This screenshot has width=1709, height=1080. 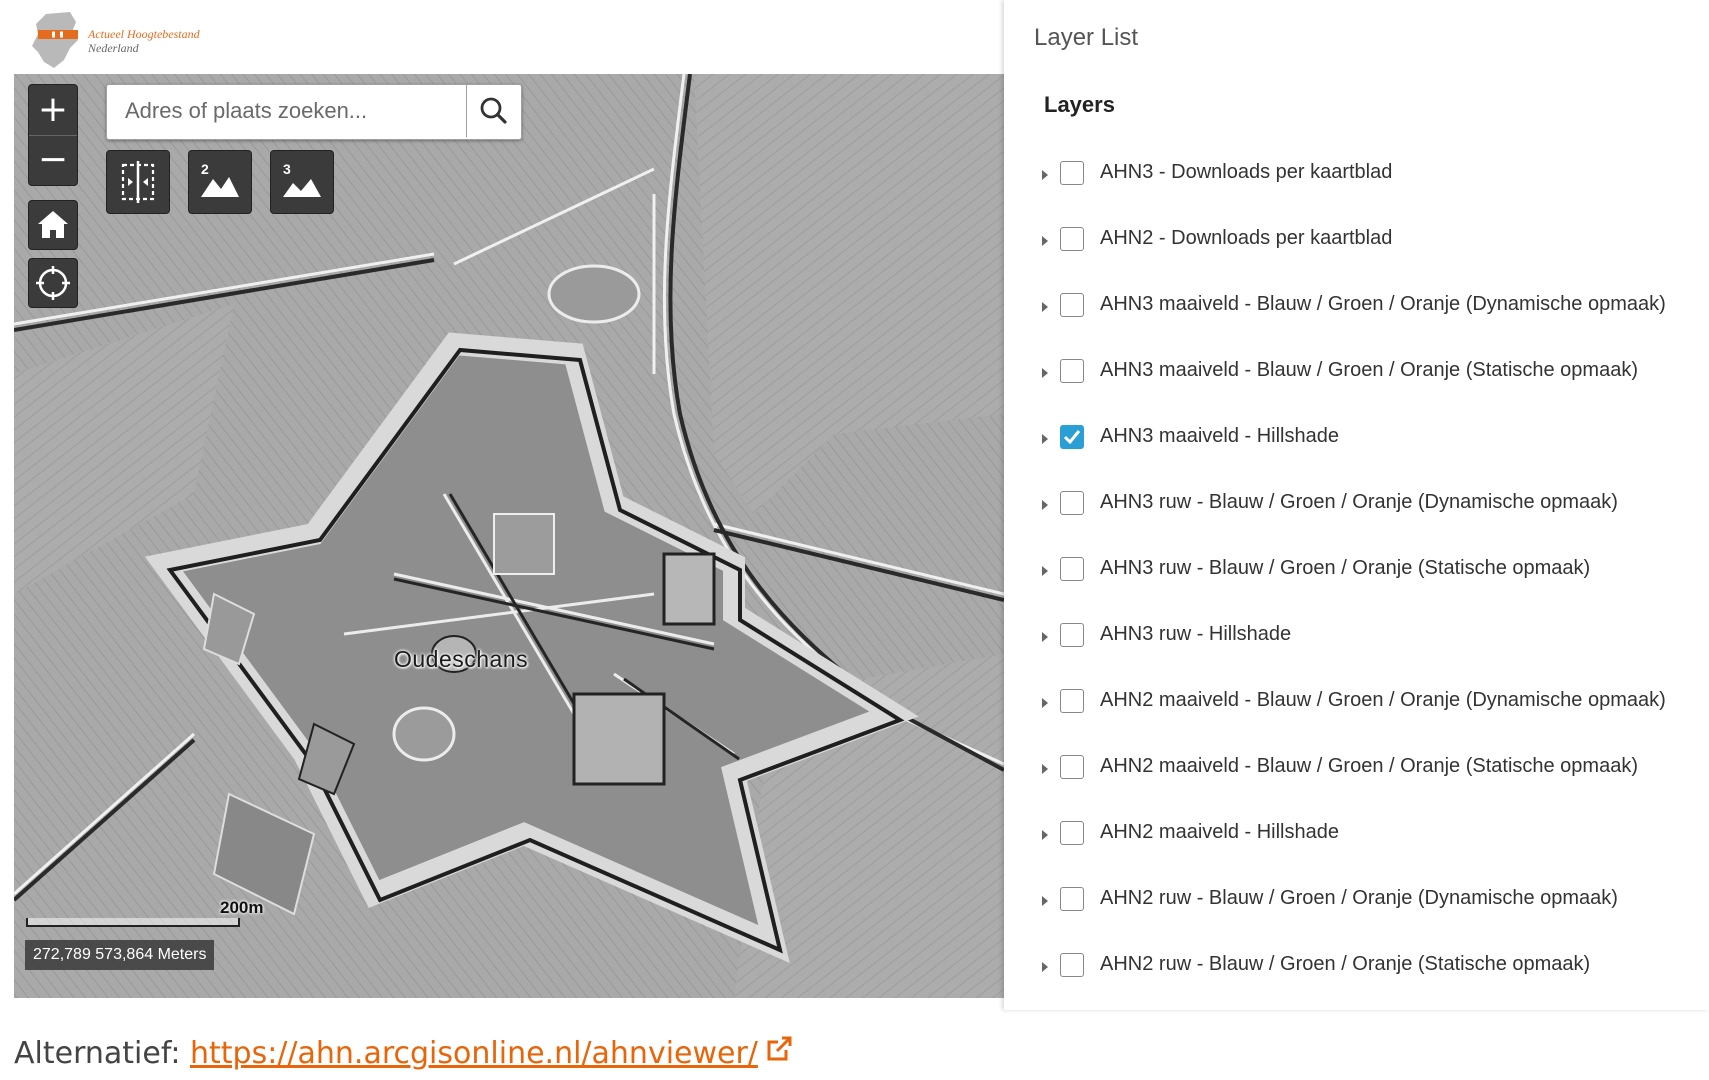 I want to click on scale-label: 200m, so click(x=242, y=907).